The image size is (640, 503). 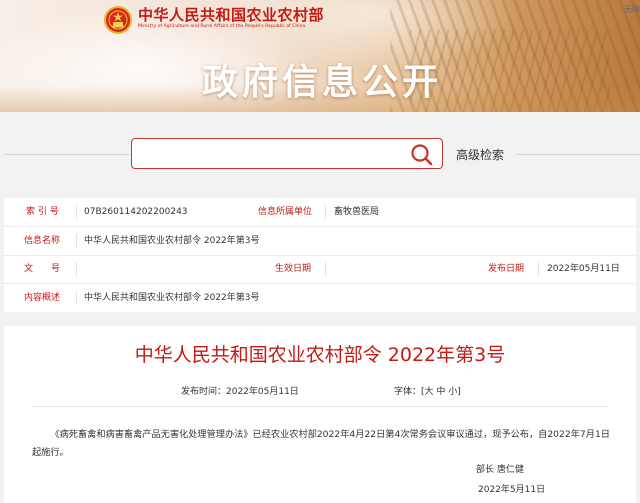 What do you see at coordinates (320, 212) in the screenshot?
I see `info-row: 索 引 号 07B260114202200243 信息所属单位 畜牧兽医局` at bounding box center [320, 212].